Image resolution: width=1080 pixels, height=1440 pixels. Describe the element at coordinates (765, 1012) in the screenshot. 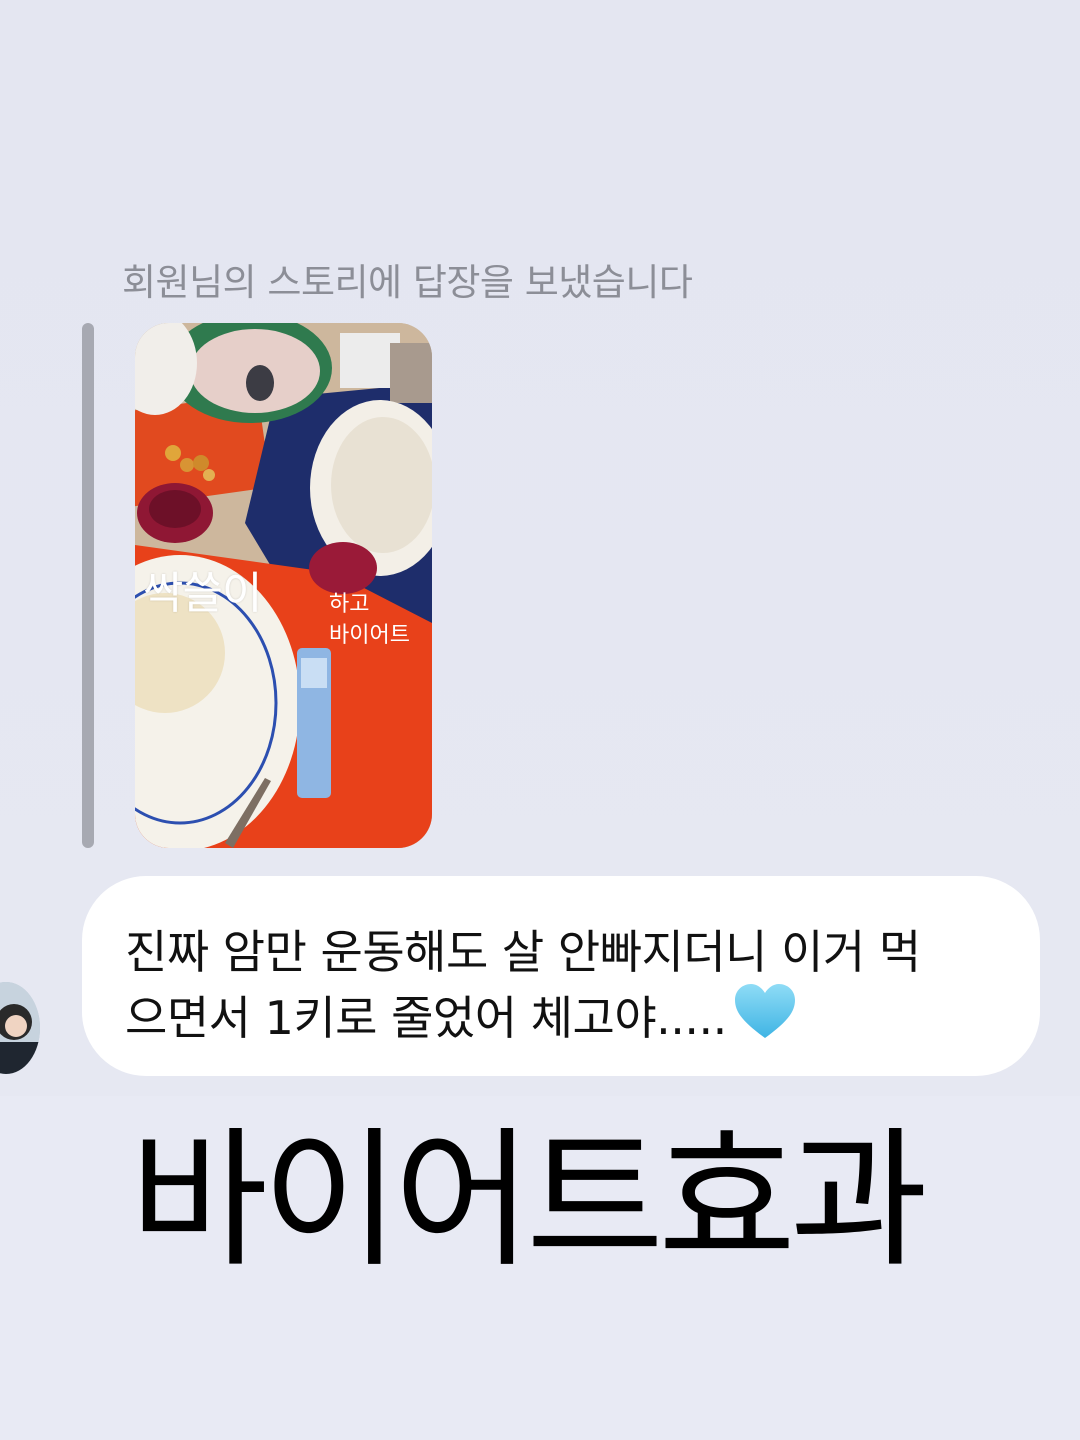

I see `light-blue-heart-icon` at that location.